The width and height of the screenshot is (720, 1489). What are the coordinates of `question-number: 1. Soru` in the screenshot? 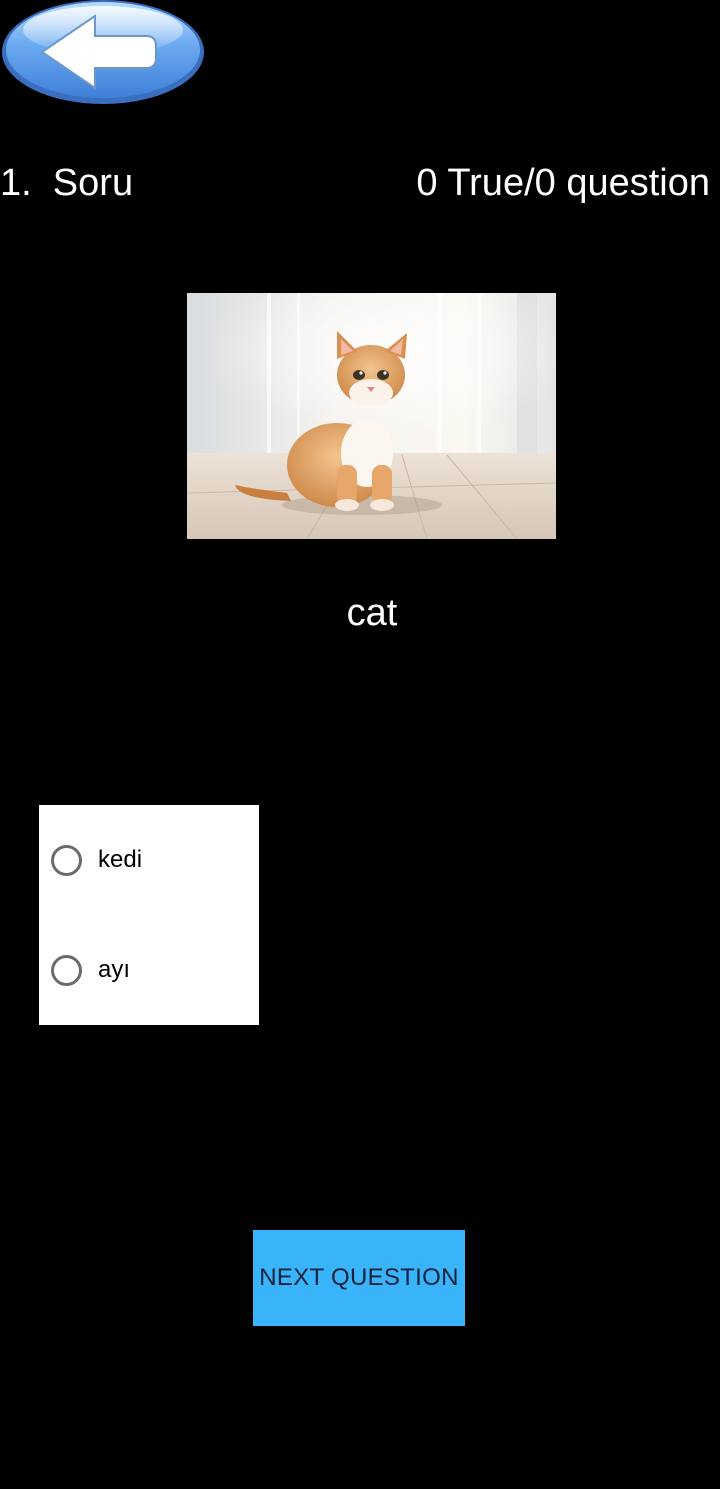 It's located at (67, 183).